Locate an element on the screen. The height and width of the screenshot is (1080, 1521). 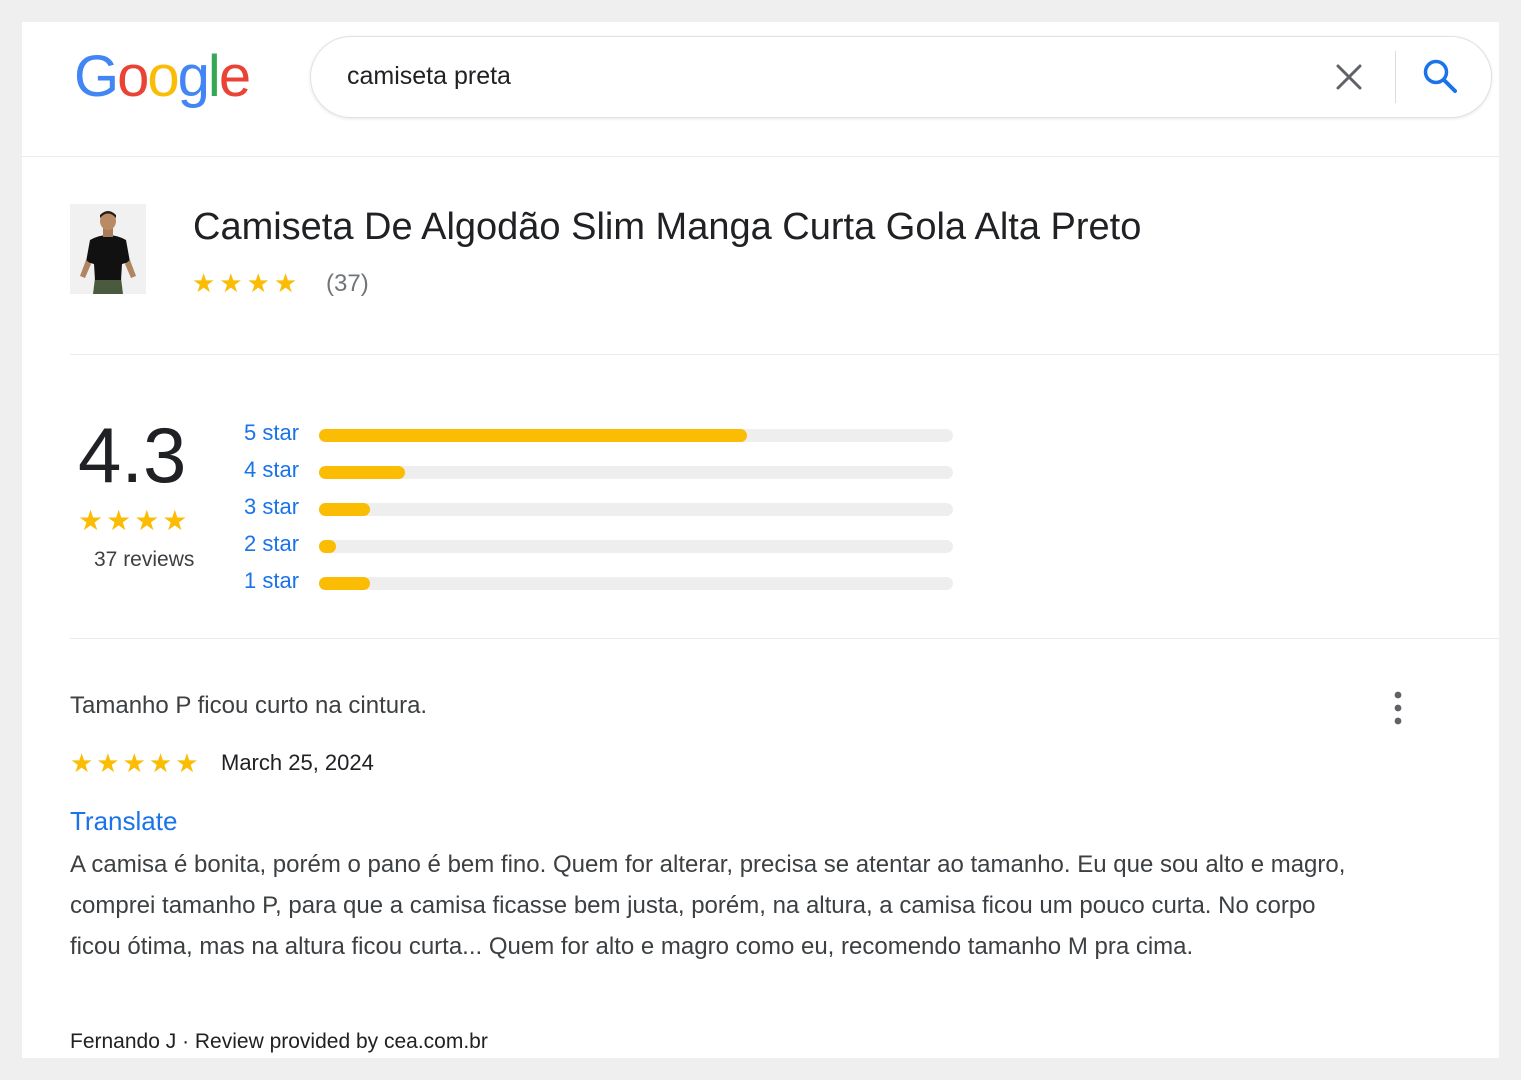
rating-bar-label: 3 star is located at coordinates (271, 507).